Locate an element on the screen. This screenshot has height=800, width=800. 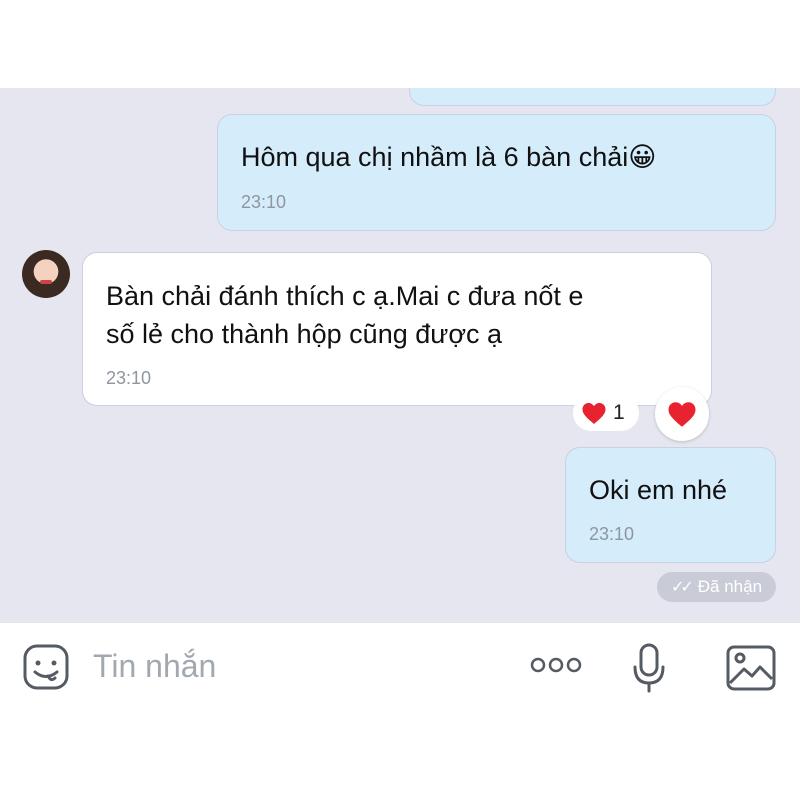
reaction-count: 1 is located at coordinates (619, 412).